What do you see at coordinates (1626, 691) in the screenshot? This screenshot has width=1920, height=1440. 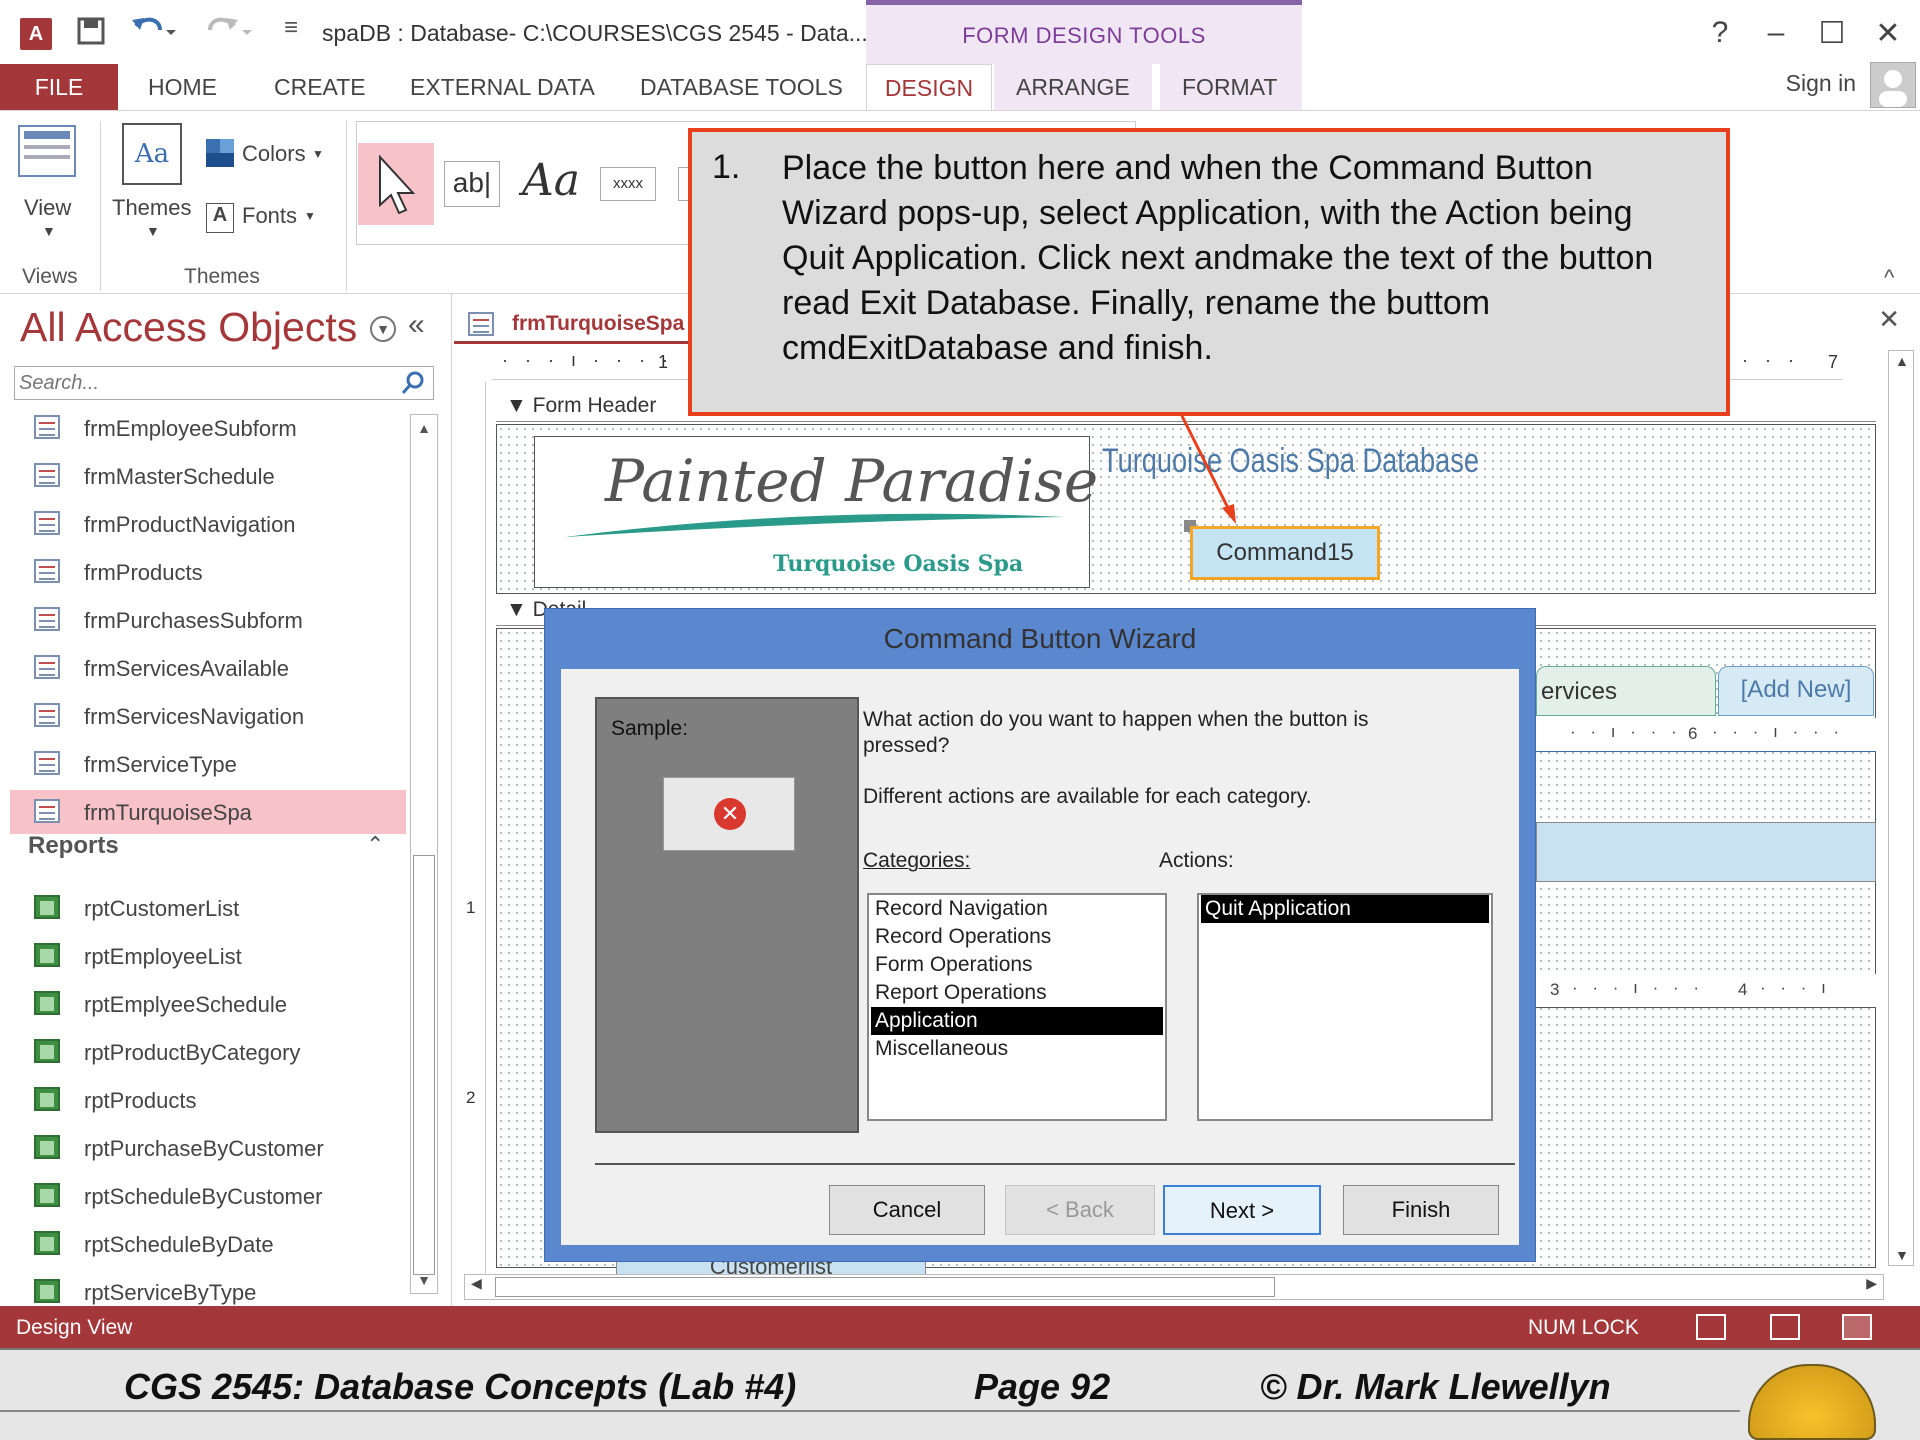 I see `services-tab: ervices` at bounding box center [1626, 691].